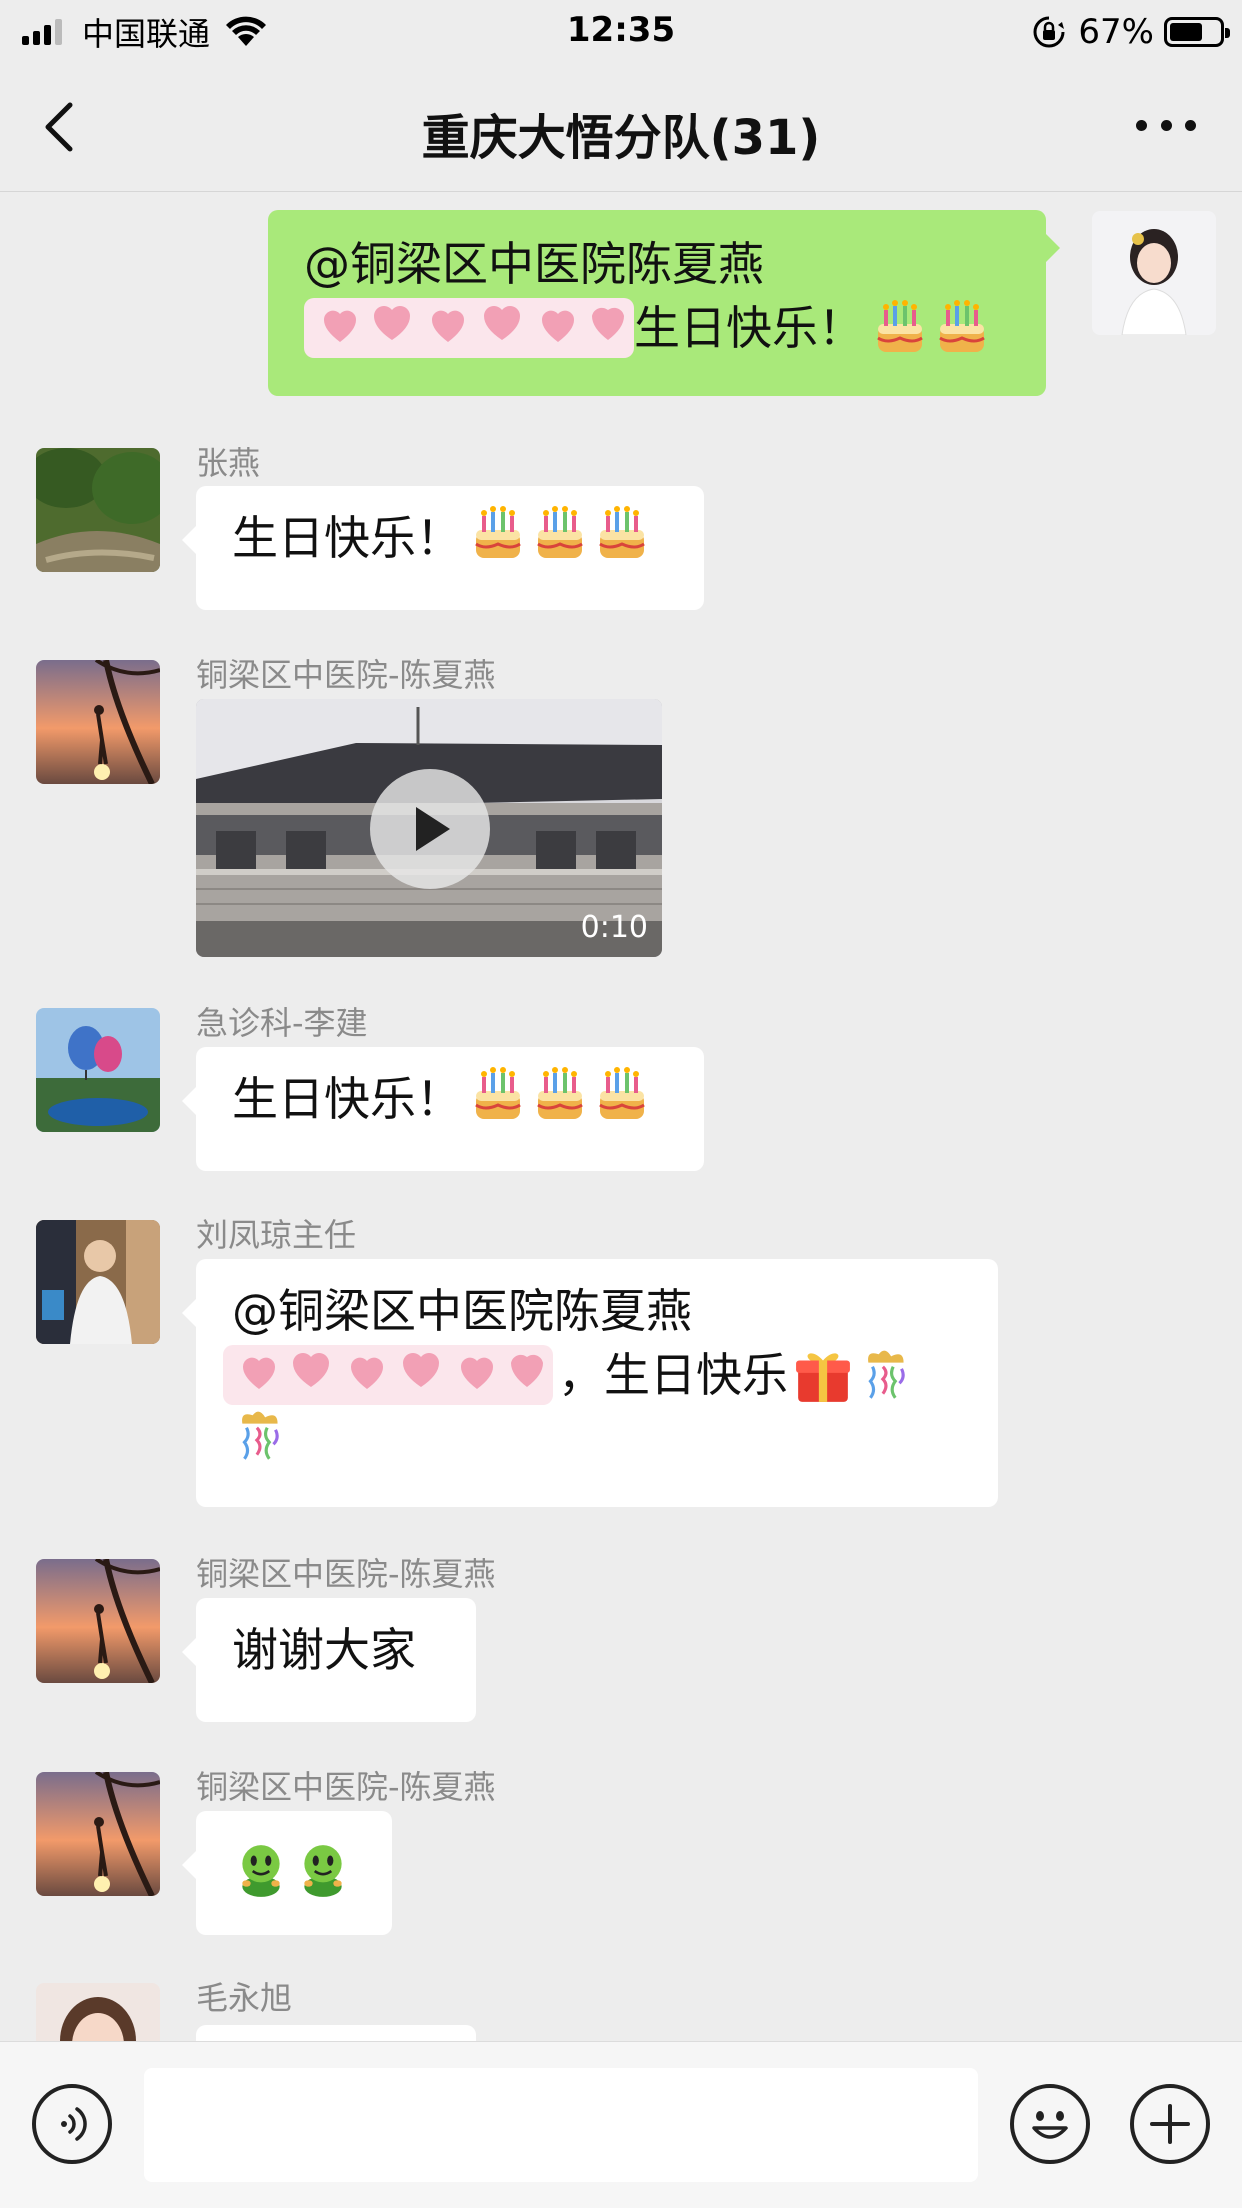 This screenshot has width=1242, height=2208. I want to click on more-button, so click(1166, 125).